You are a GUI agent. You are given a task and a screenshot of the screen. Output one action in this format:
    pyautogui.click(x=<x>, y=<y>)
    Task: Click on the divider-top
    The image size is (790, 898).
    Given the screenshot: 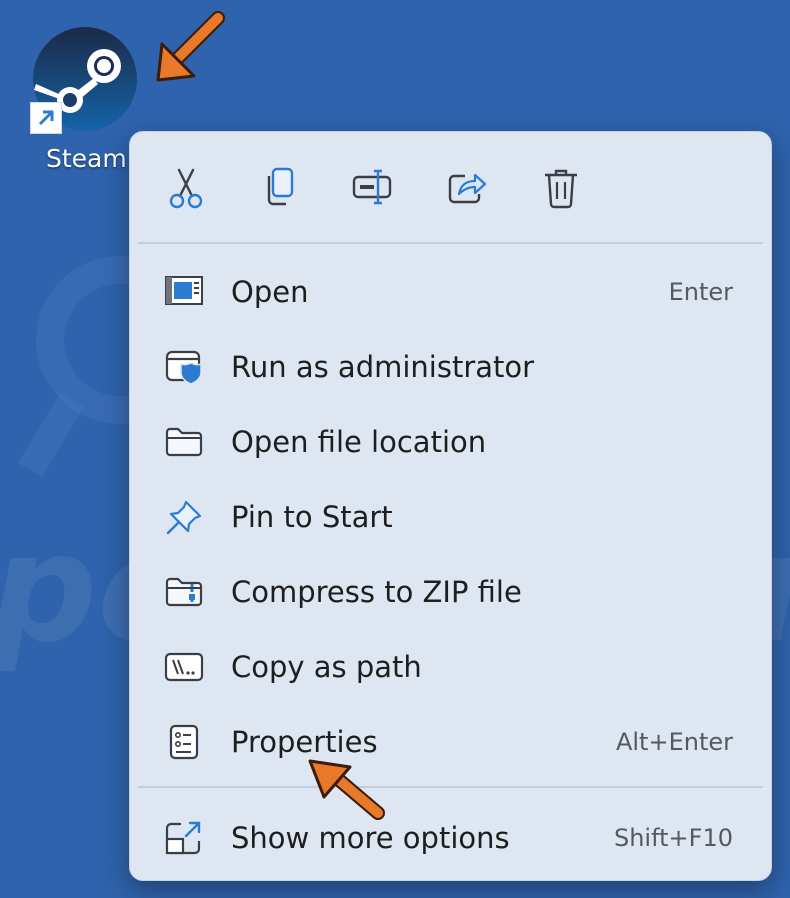 What is the action you would take?
    pyautogui.click(x=450, y=243)
    